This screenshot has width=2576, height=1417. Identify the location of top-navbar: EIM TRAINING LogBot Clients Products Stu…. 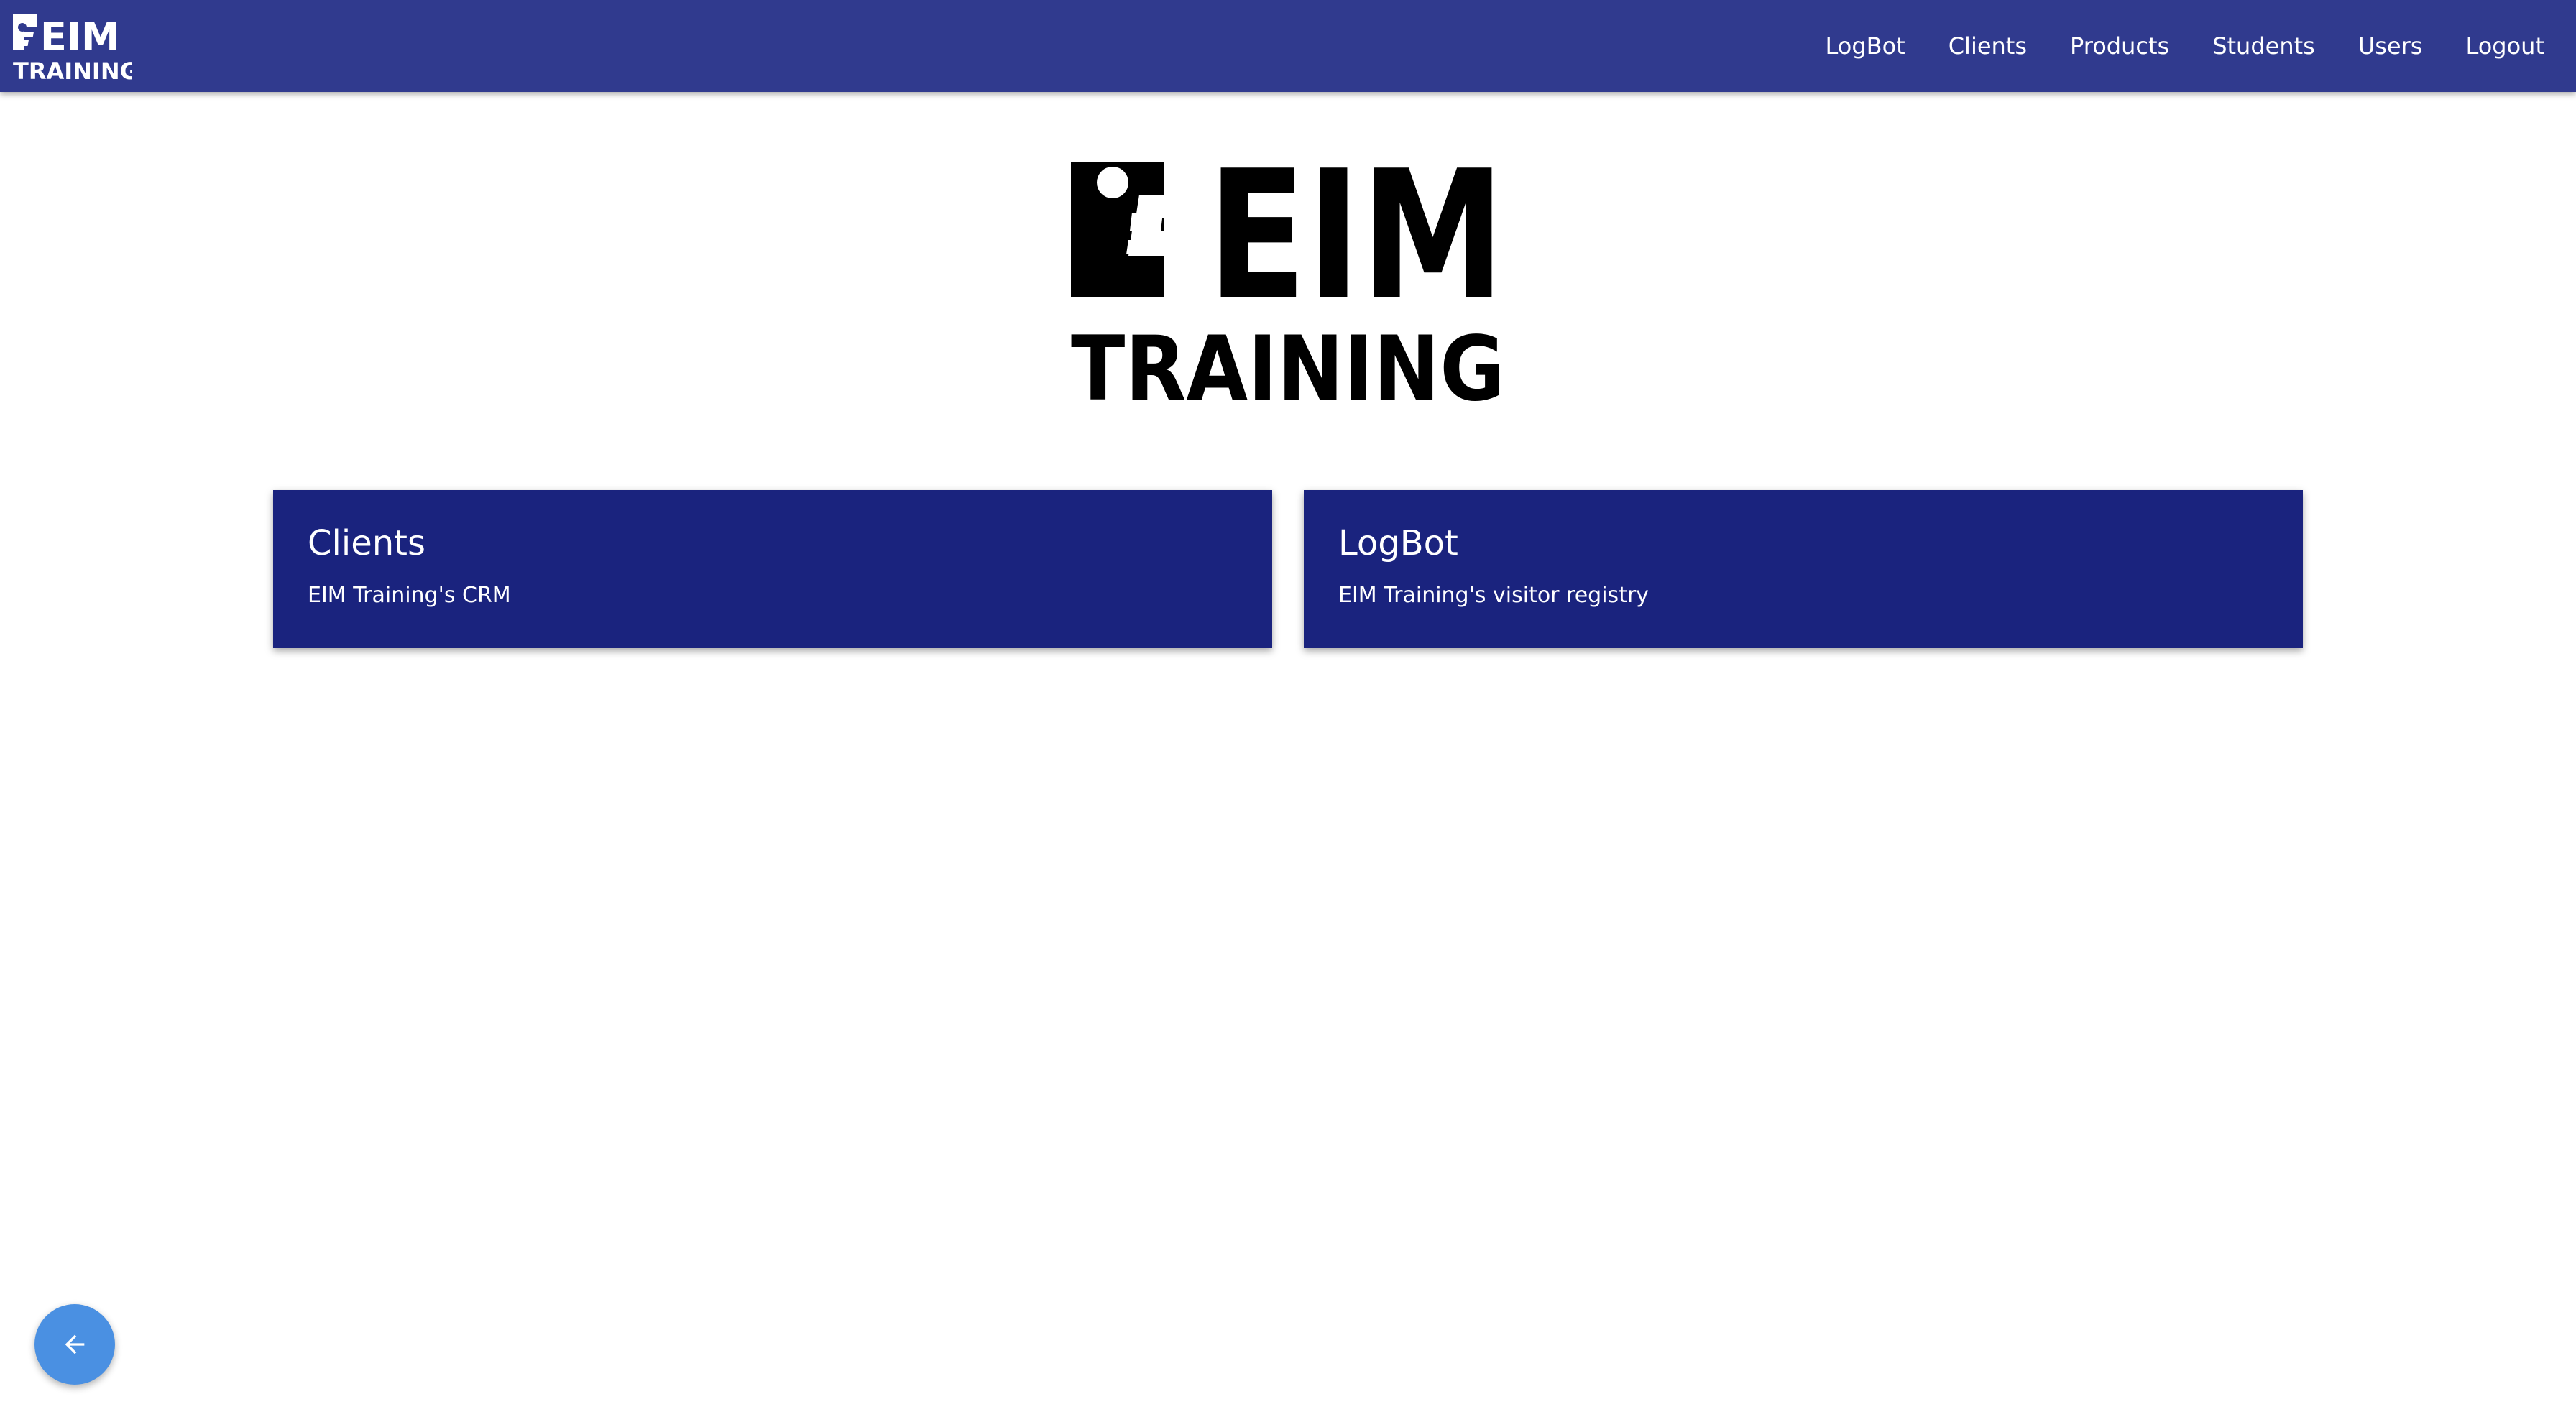
(1288, 46).